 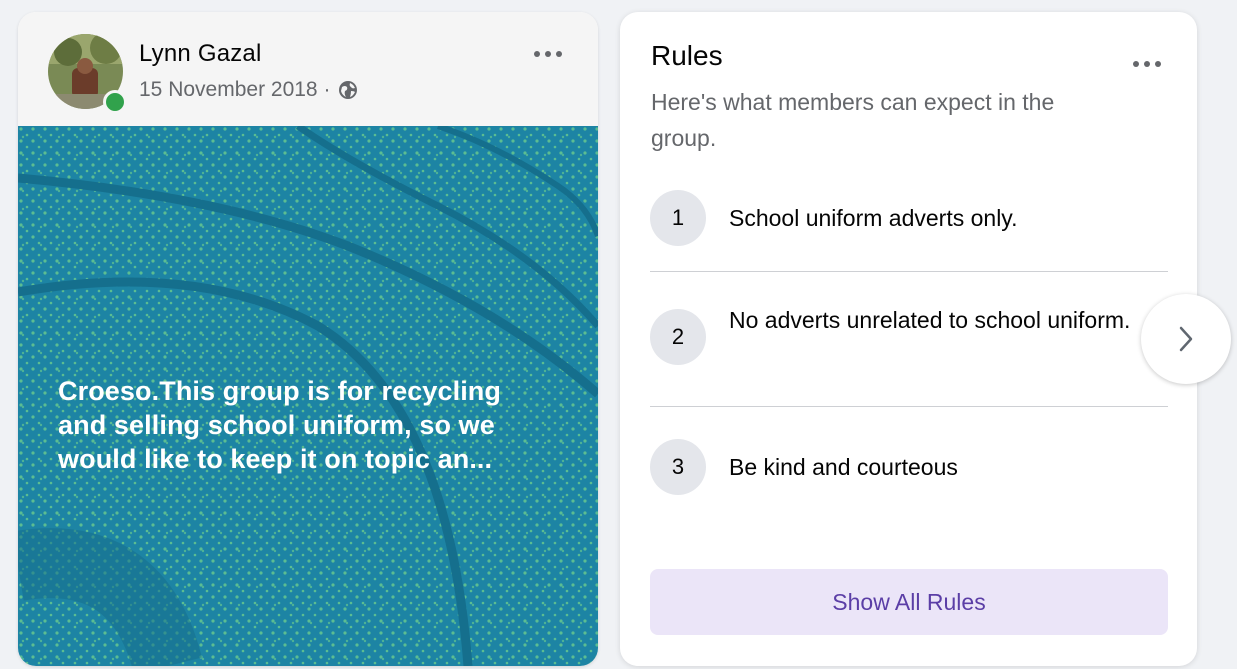 I want to click on rules-more-options-icon, so click(x=1147, y=64).